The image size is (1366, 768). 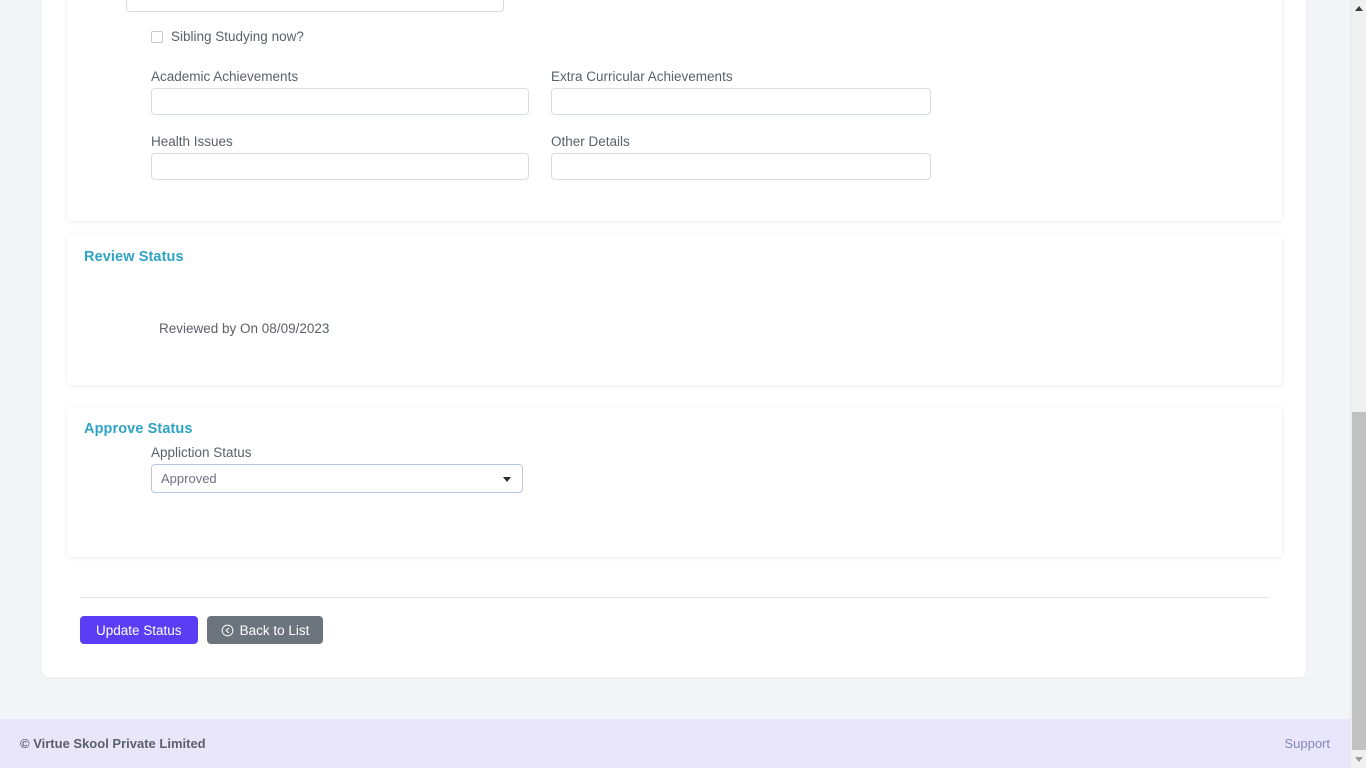 I want to click on footer-support-link: Support, so click(x=1307, y=743).